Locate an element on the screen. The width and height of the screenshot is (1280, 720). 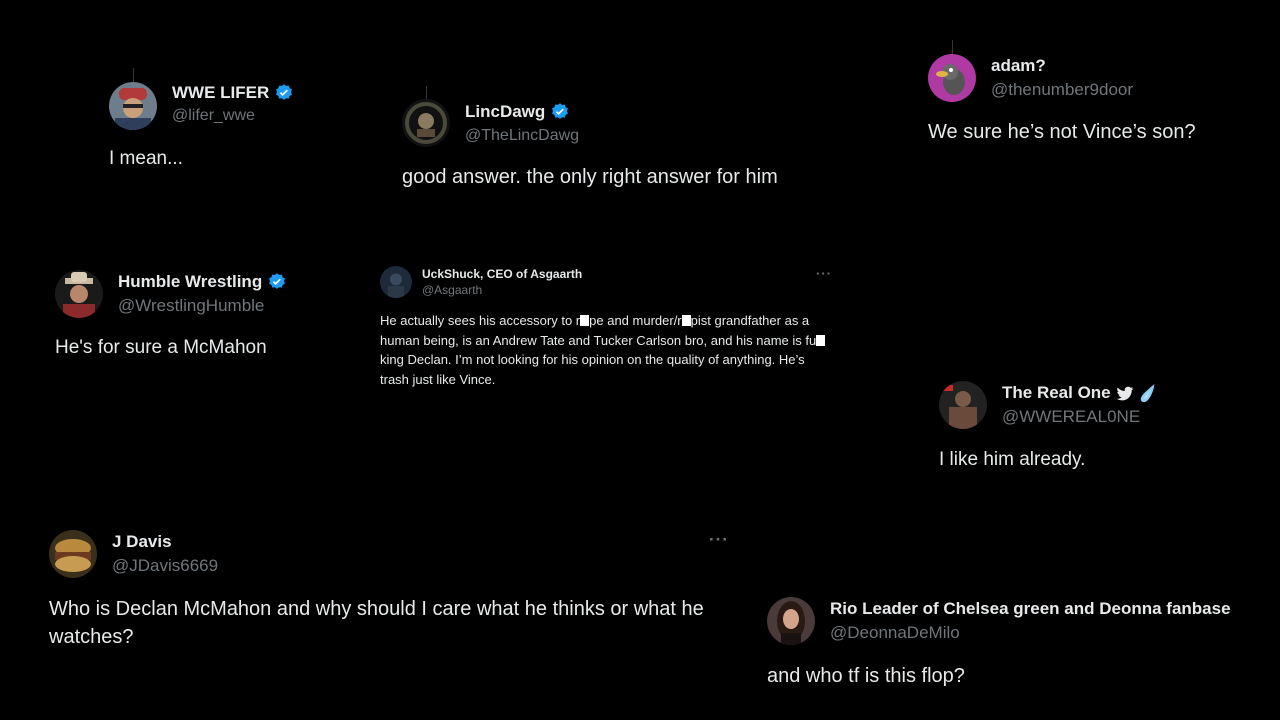
user-handle: @DeonnaDeMilo is located at coordinates (1030, 633).